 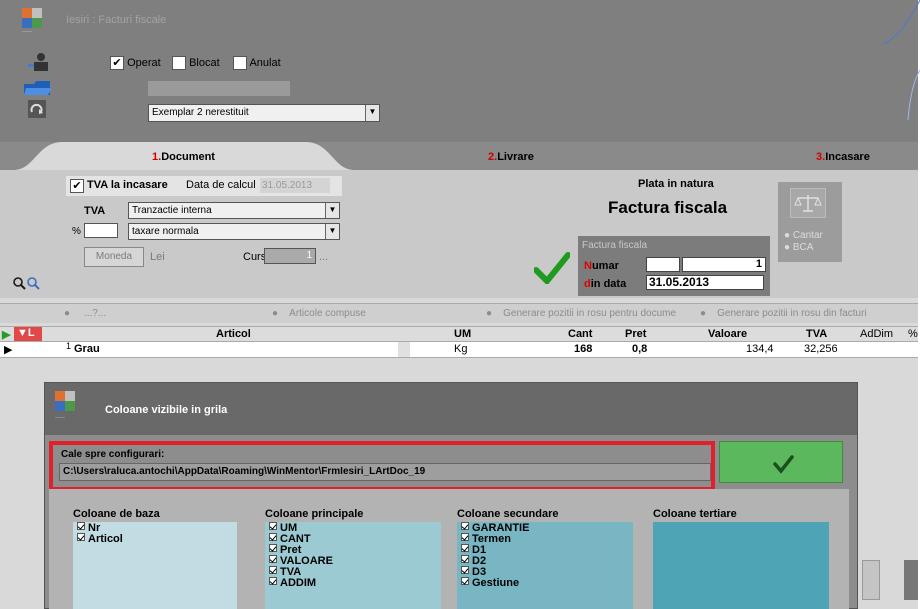 I want to click on panel-tertiare: Coloane tertiare, so click(x=741, y=559).